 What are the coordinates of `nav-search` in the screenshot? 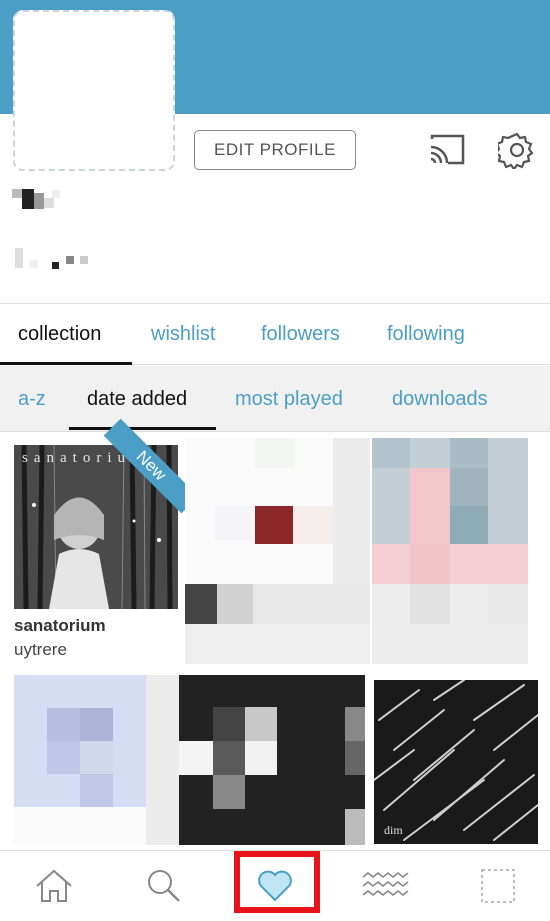 It's located at (164, 886).